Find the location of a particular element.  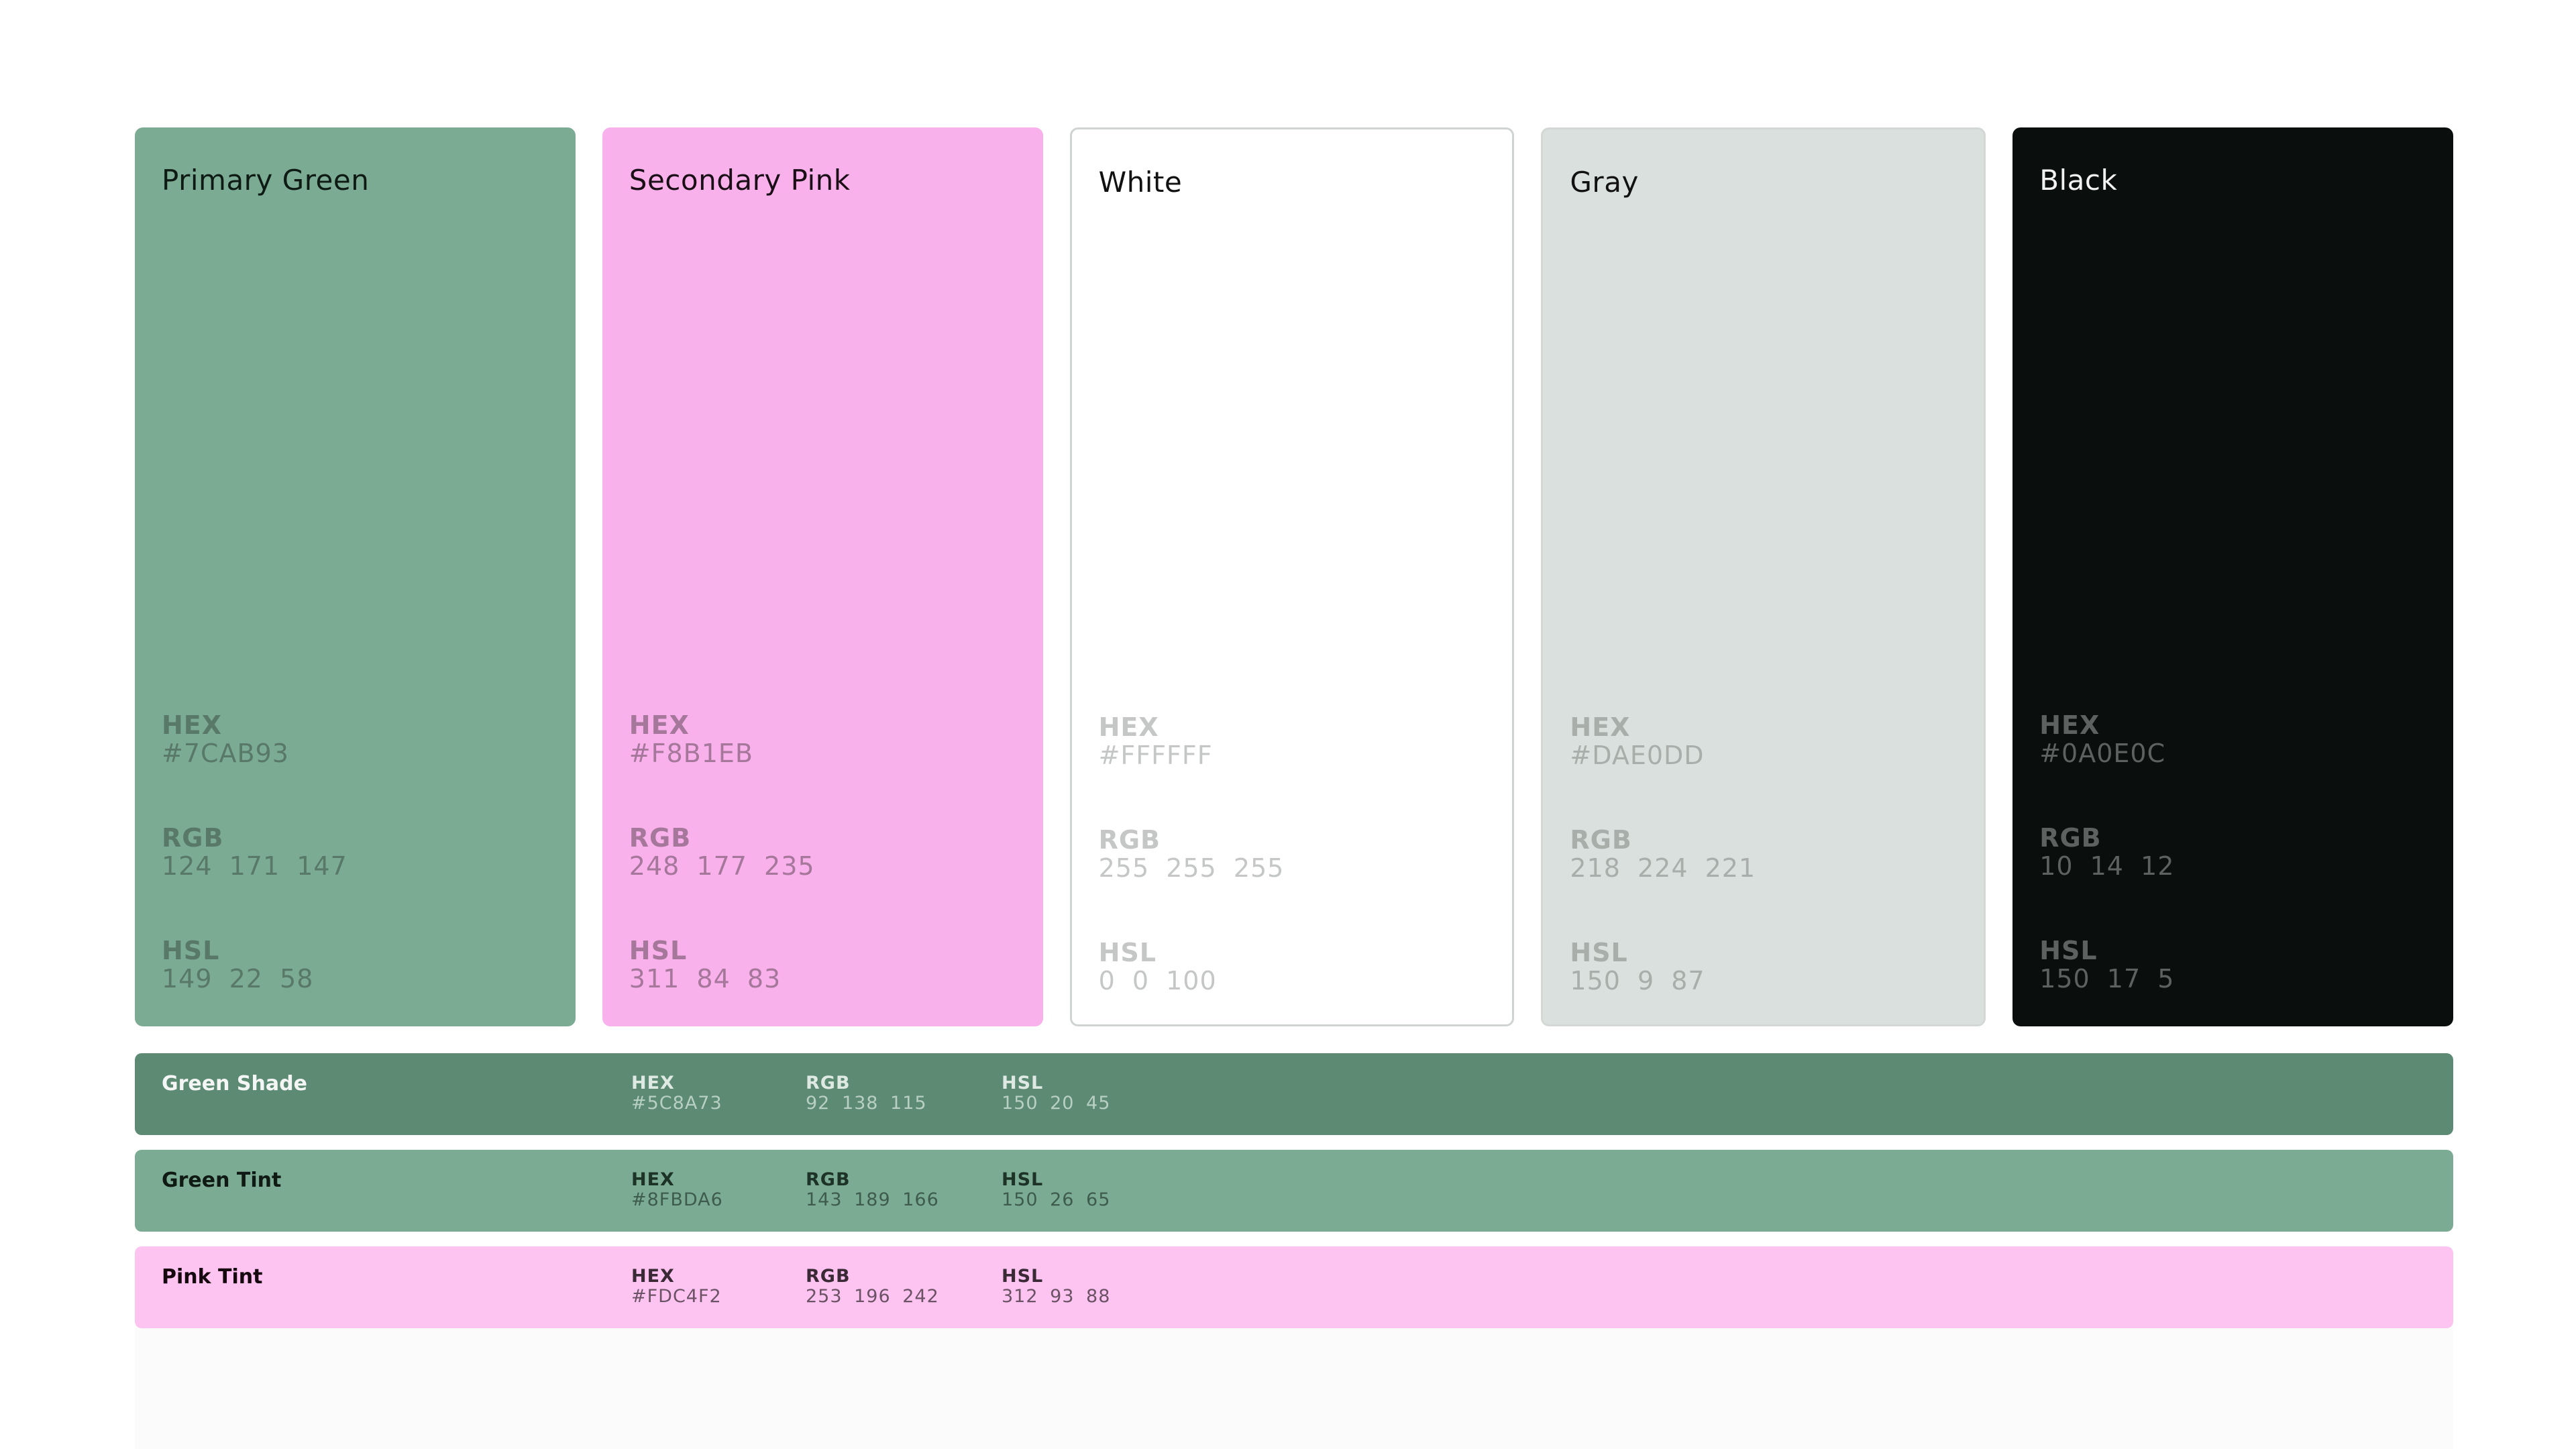

background-panel is located at coordinates (1294, 1388).